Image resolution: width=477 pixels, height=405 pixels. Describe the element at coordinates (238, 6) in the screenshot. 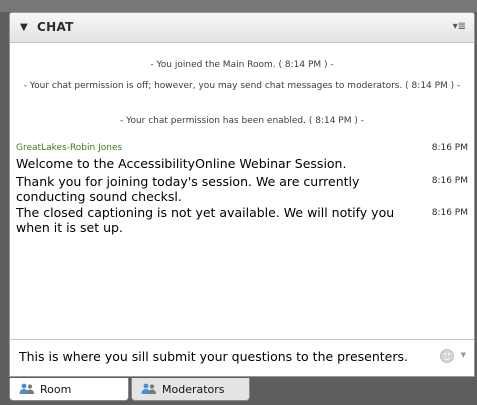

I see `top-strip` at that location.